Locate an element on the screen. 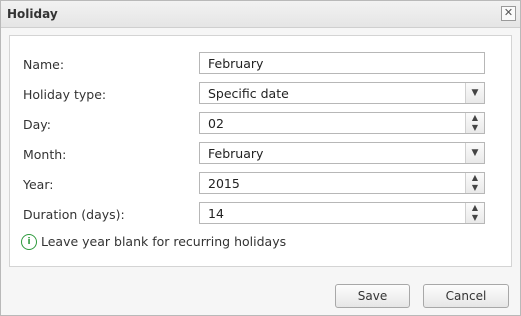 Image resolution: width=521 pixels, height=316 pixels. duration-spin-buttons: ▲ ▼ is located at coordinates (474, 213).